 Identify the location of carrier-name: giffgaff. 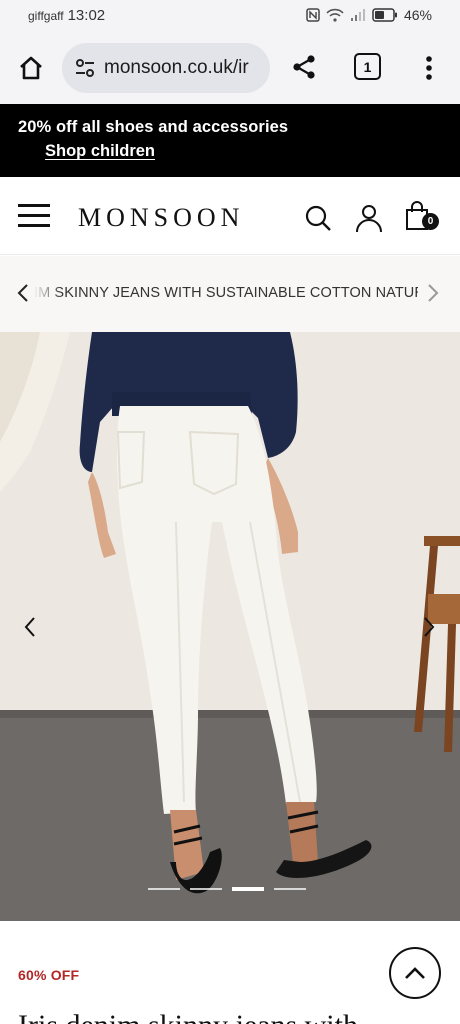
(46, 15).